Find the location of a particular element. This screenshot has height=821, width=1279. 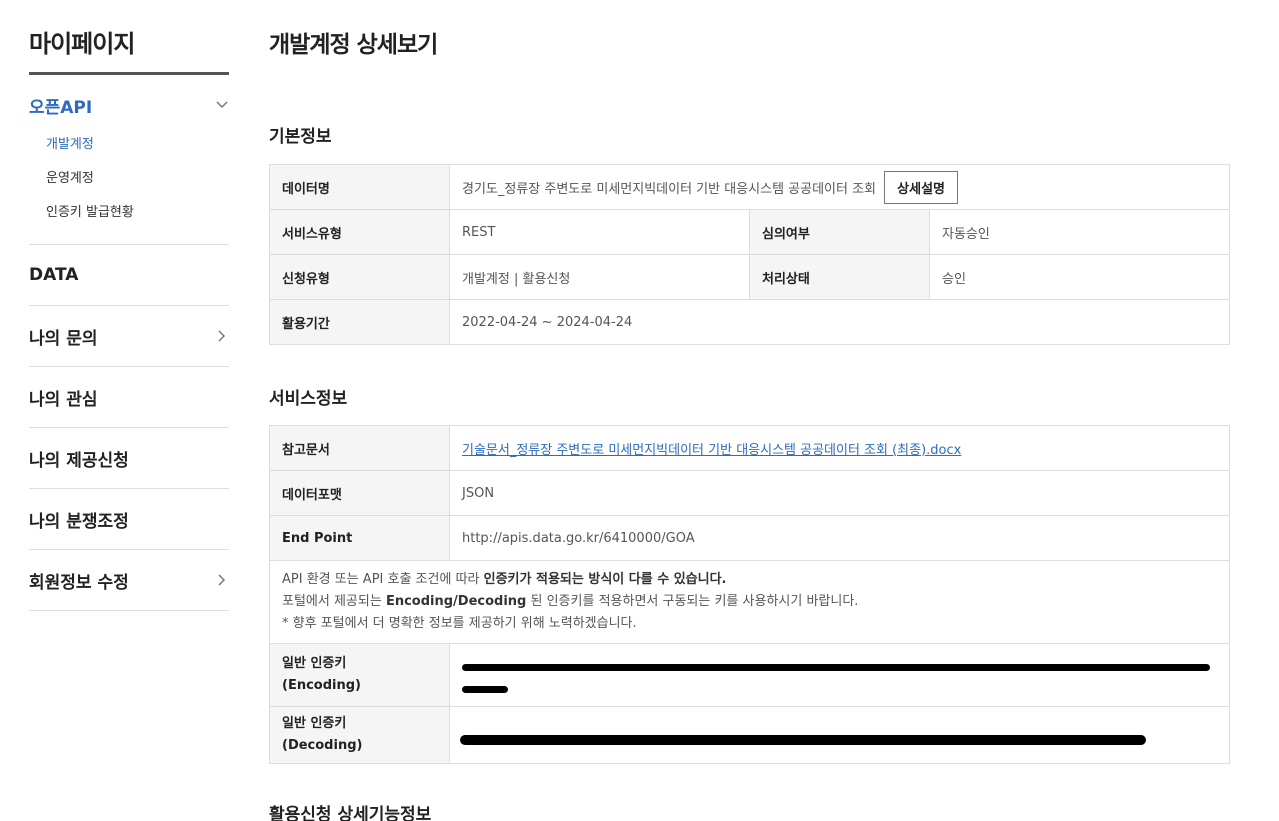

review-value: 자동승인 is located at coordinates (1079, 232).